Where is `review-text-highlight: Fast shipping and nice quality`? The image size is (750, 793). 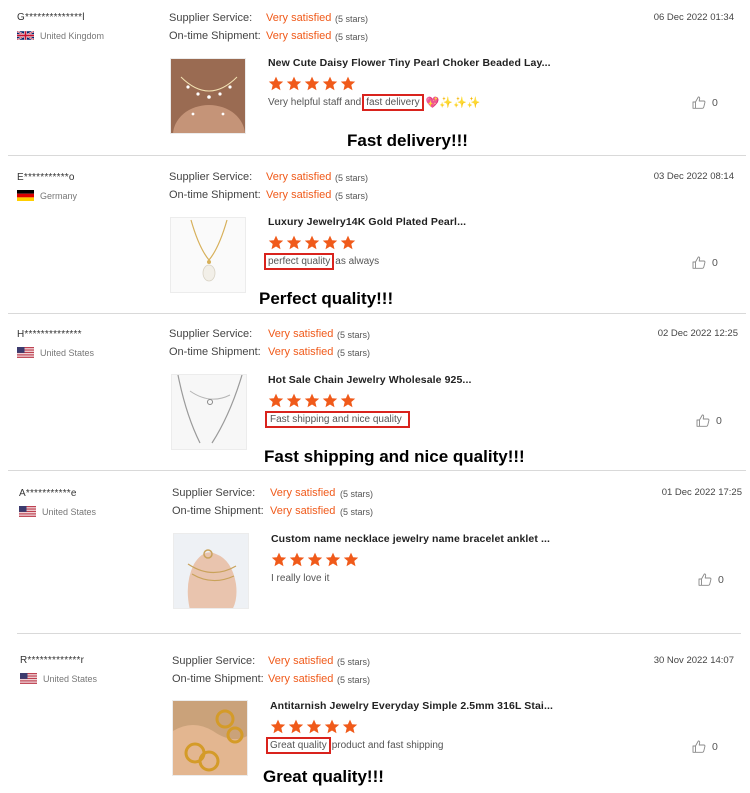
review-text-highlight: Fast shipping and nice quality is located at coordinates (337, 419).